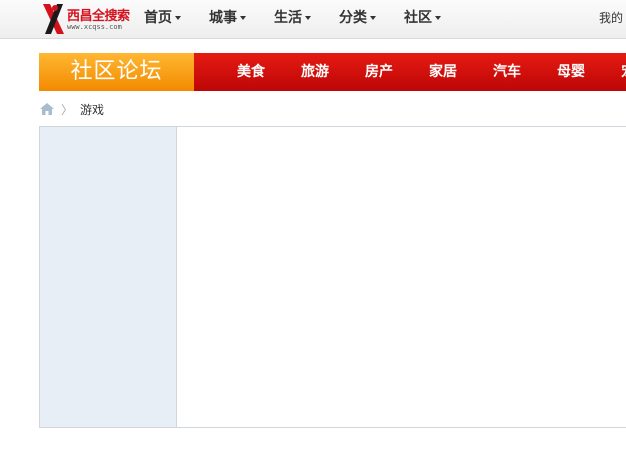 The width and height of the screenshot is (626, 454). Describe the element at coordinates (94, 27) in the screenshot. I see `logo-url: www.xcqss.com` at that location.